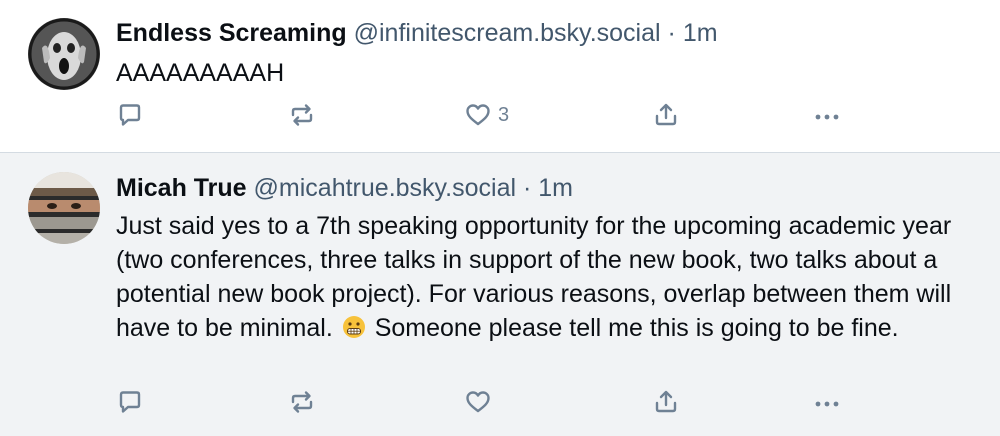 This screenshot has width=1000, height=436. Describe the element at coordinates (231, 33) in the screenshot. I see `author-name: Endless Screaming` at that location.